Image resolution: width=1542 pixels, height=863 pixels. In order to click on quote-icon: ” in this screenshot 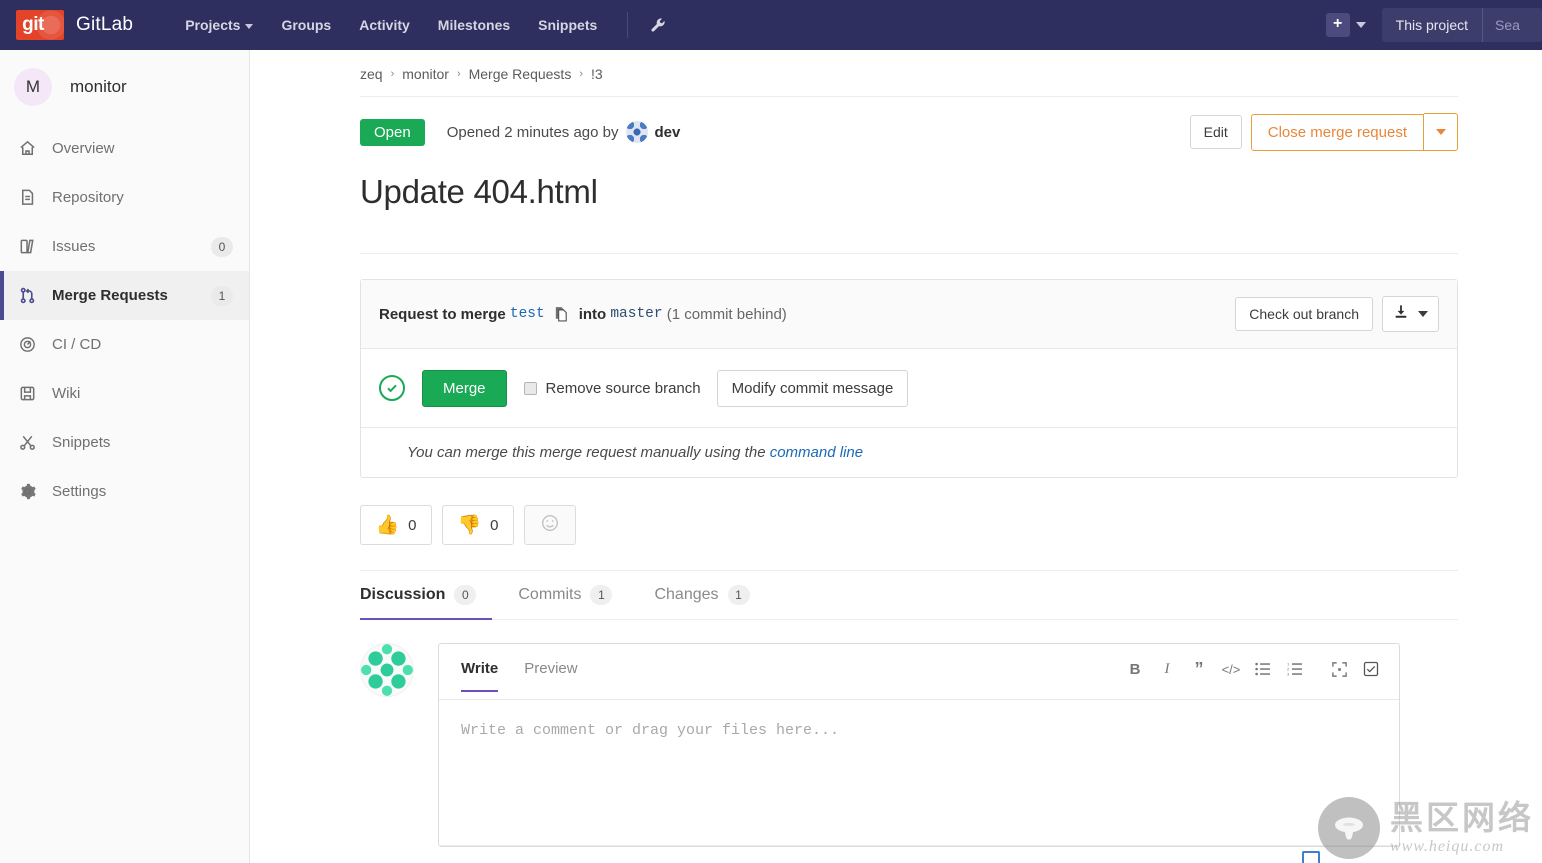, I will do `click(1199, 669)`.